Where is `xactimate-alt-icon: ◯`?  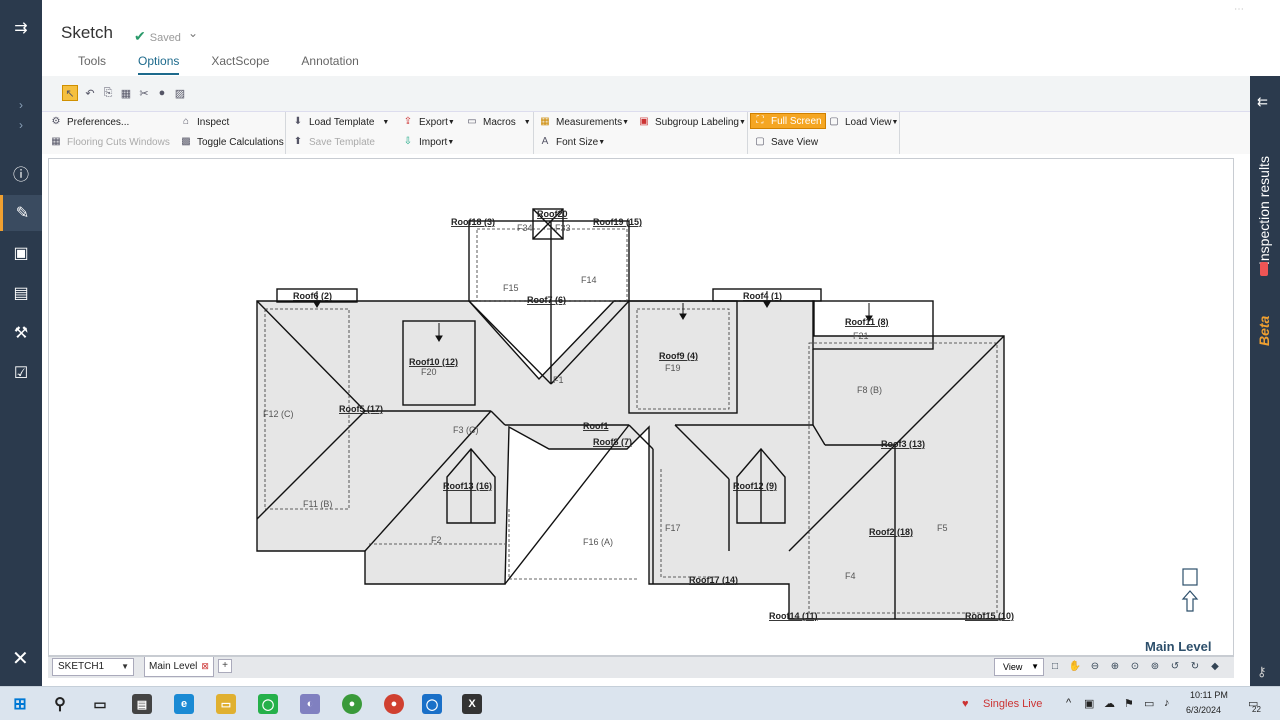
xactimate-alt-icon: ◯ is located at coordinates (432, 704).